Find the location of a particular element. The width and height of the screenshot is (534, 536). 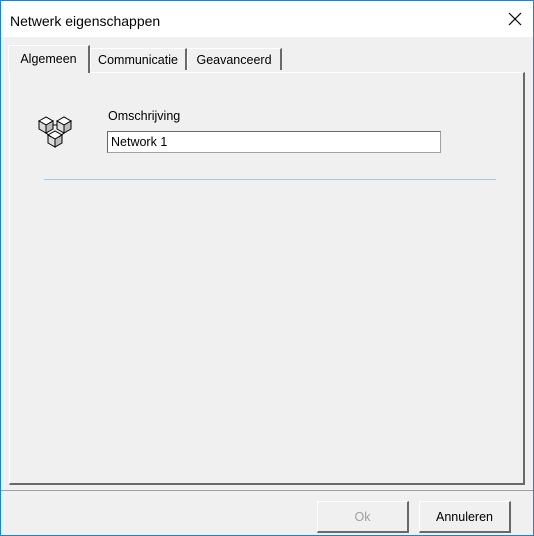

description-input is located at coordinates (274, 142).